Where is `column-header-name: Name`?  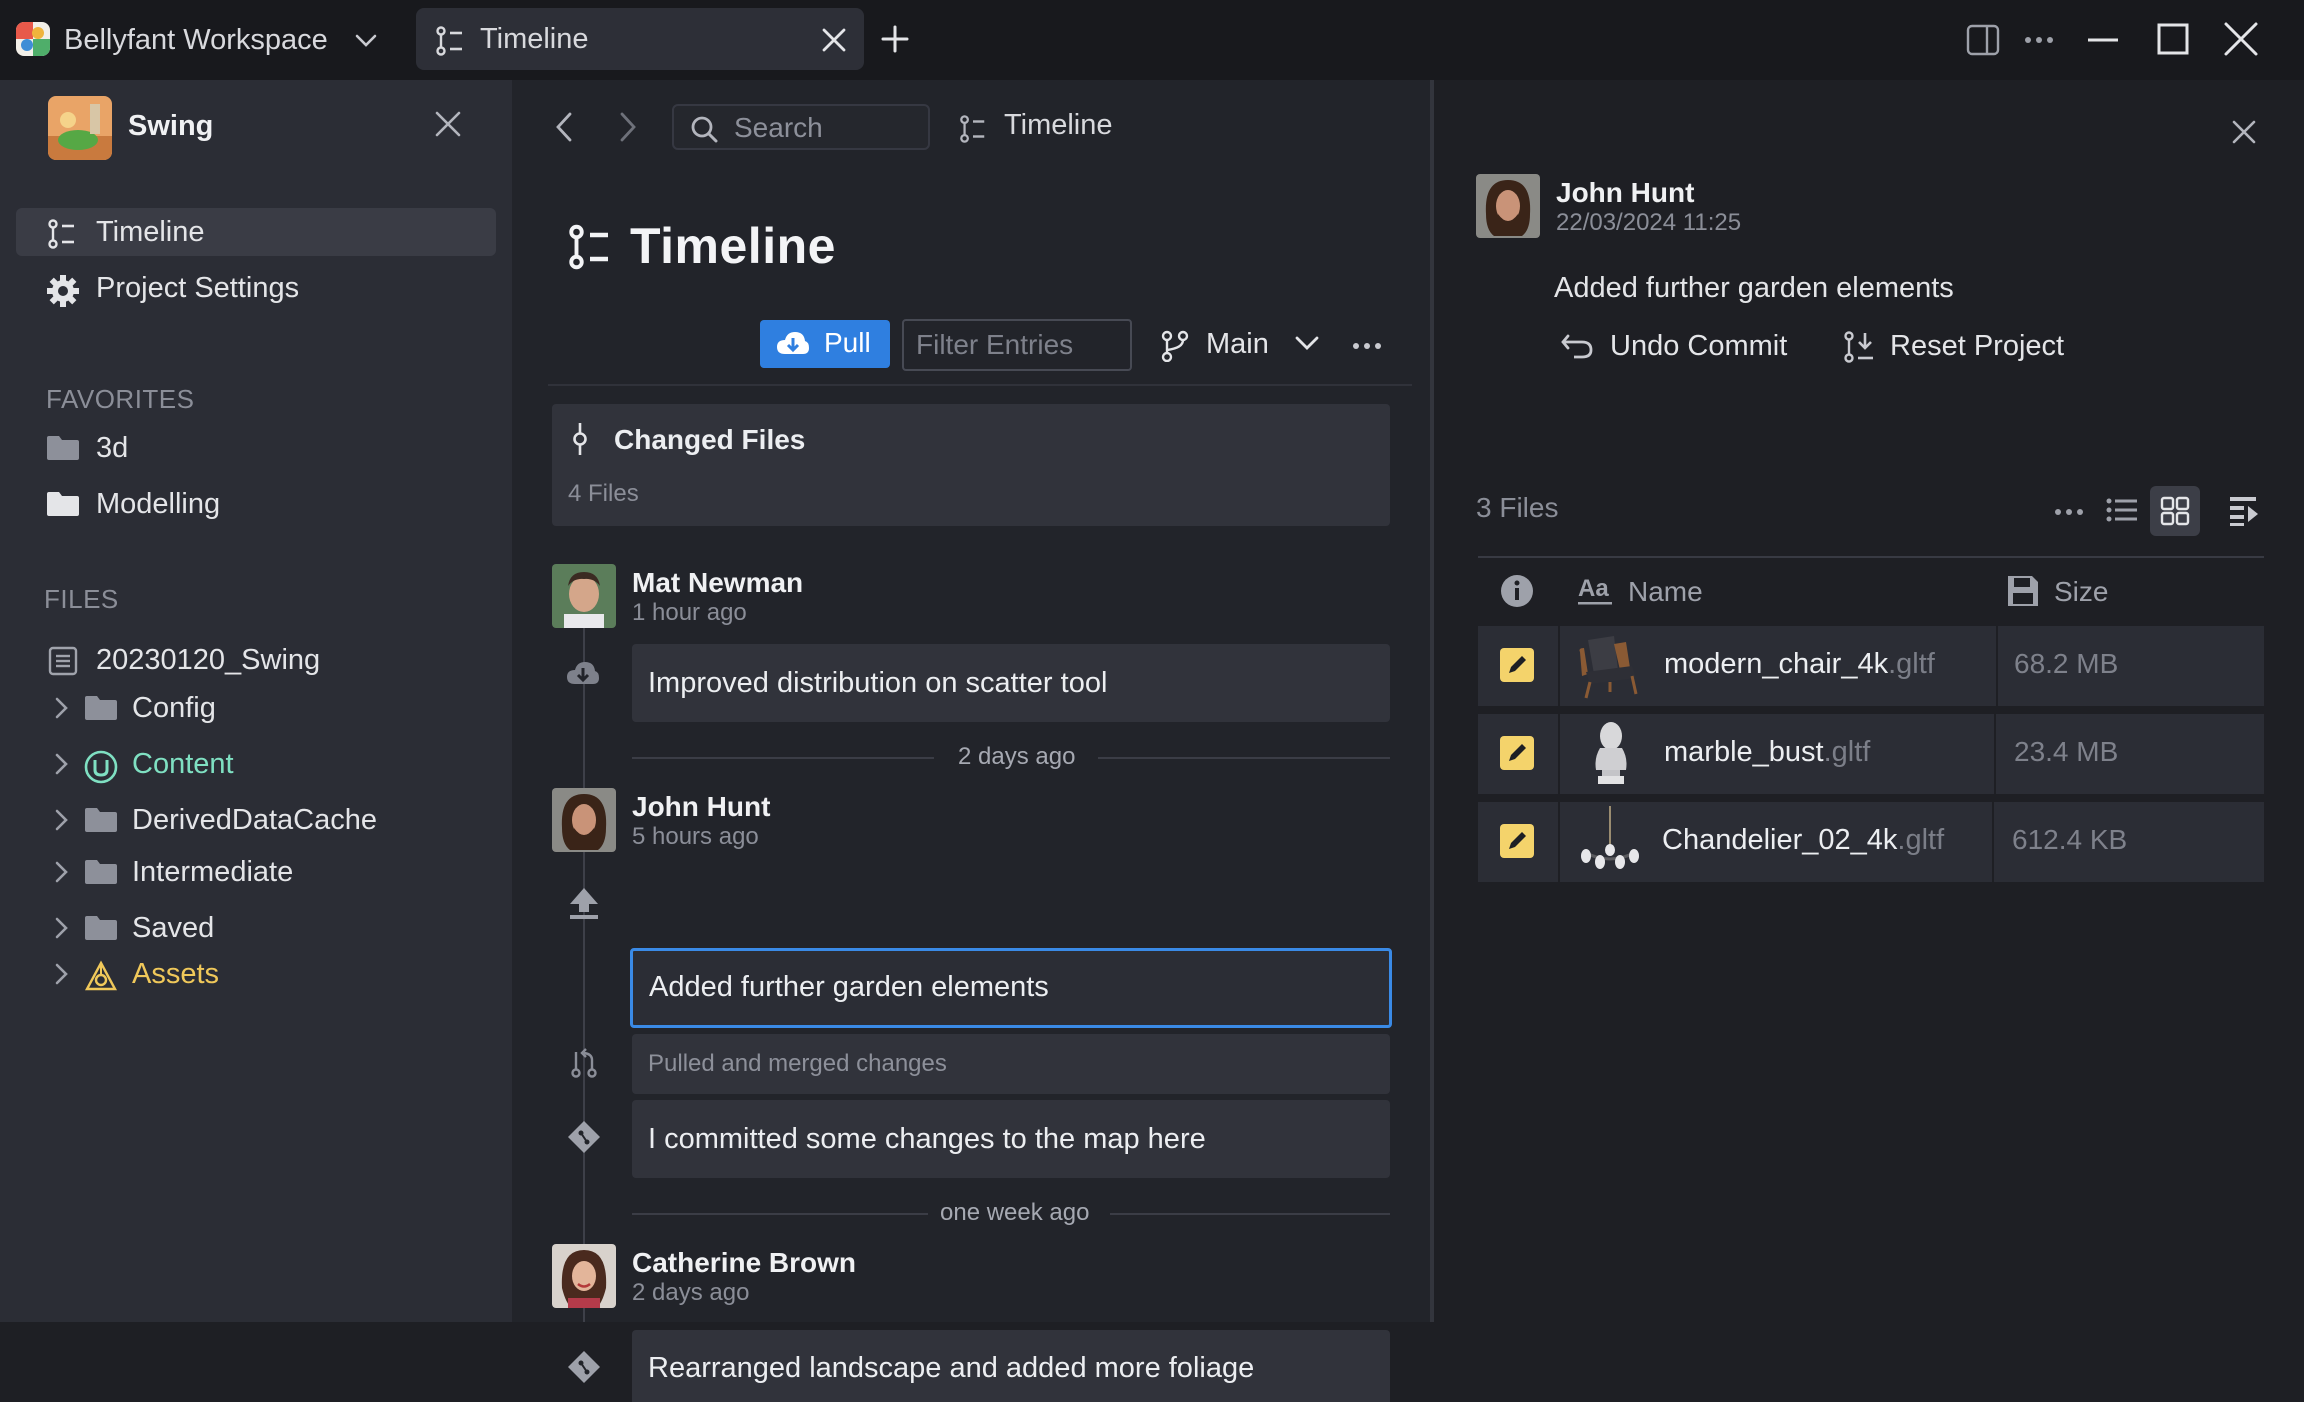 column-header-name: Name is located at coordinates (1665, 592).